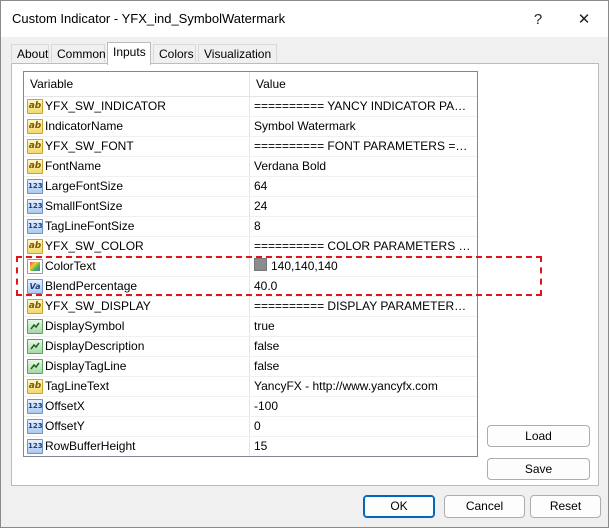  Describe the element at coordinates (35, 286) in the screenshot. I see `double-type-icon: Va` at that location.